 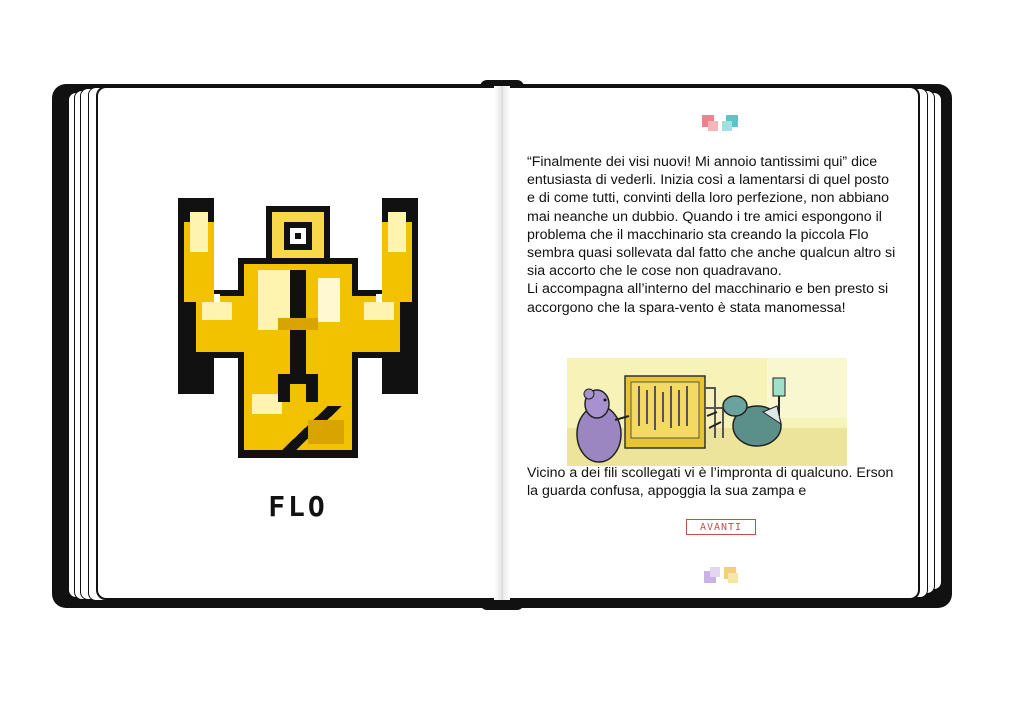 What do you see at coordinates (707, 412) in the screenshot?
I see `story-illustration` at bounding box center [707, 412].